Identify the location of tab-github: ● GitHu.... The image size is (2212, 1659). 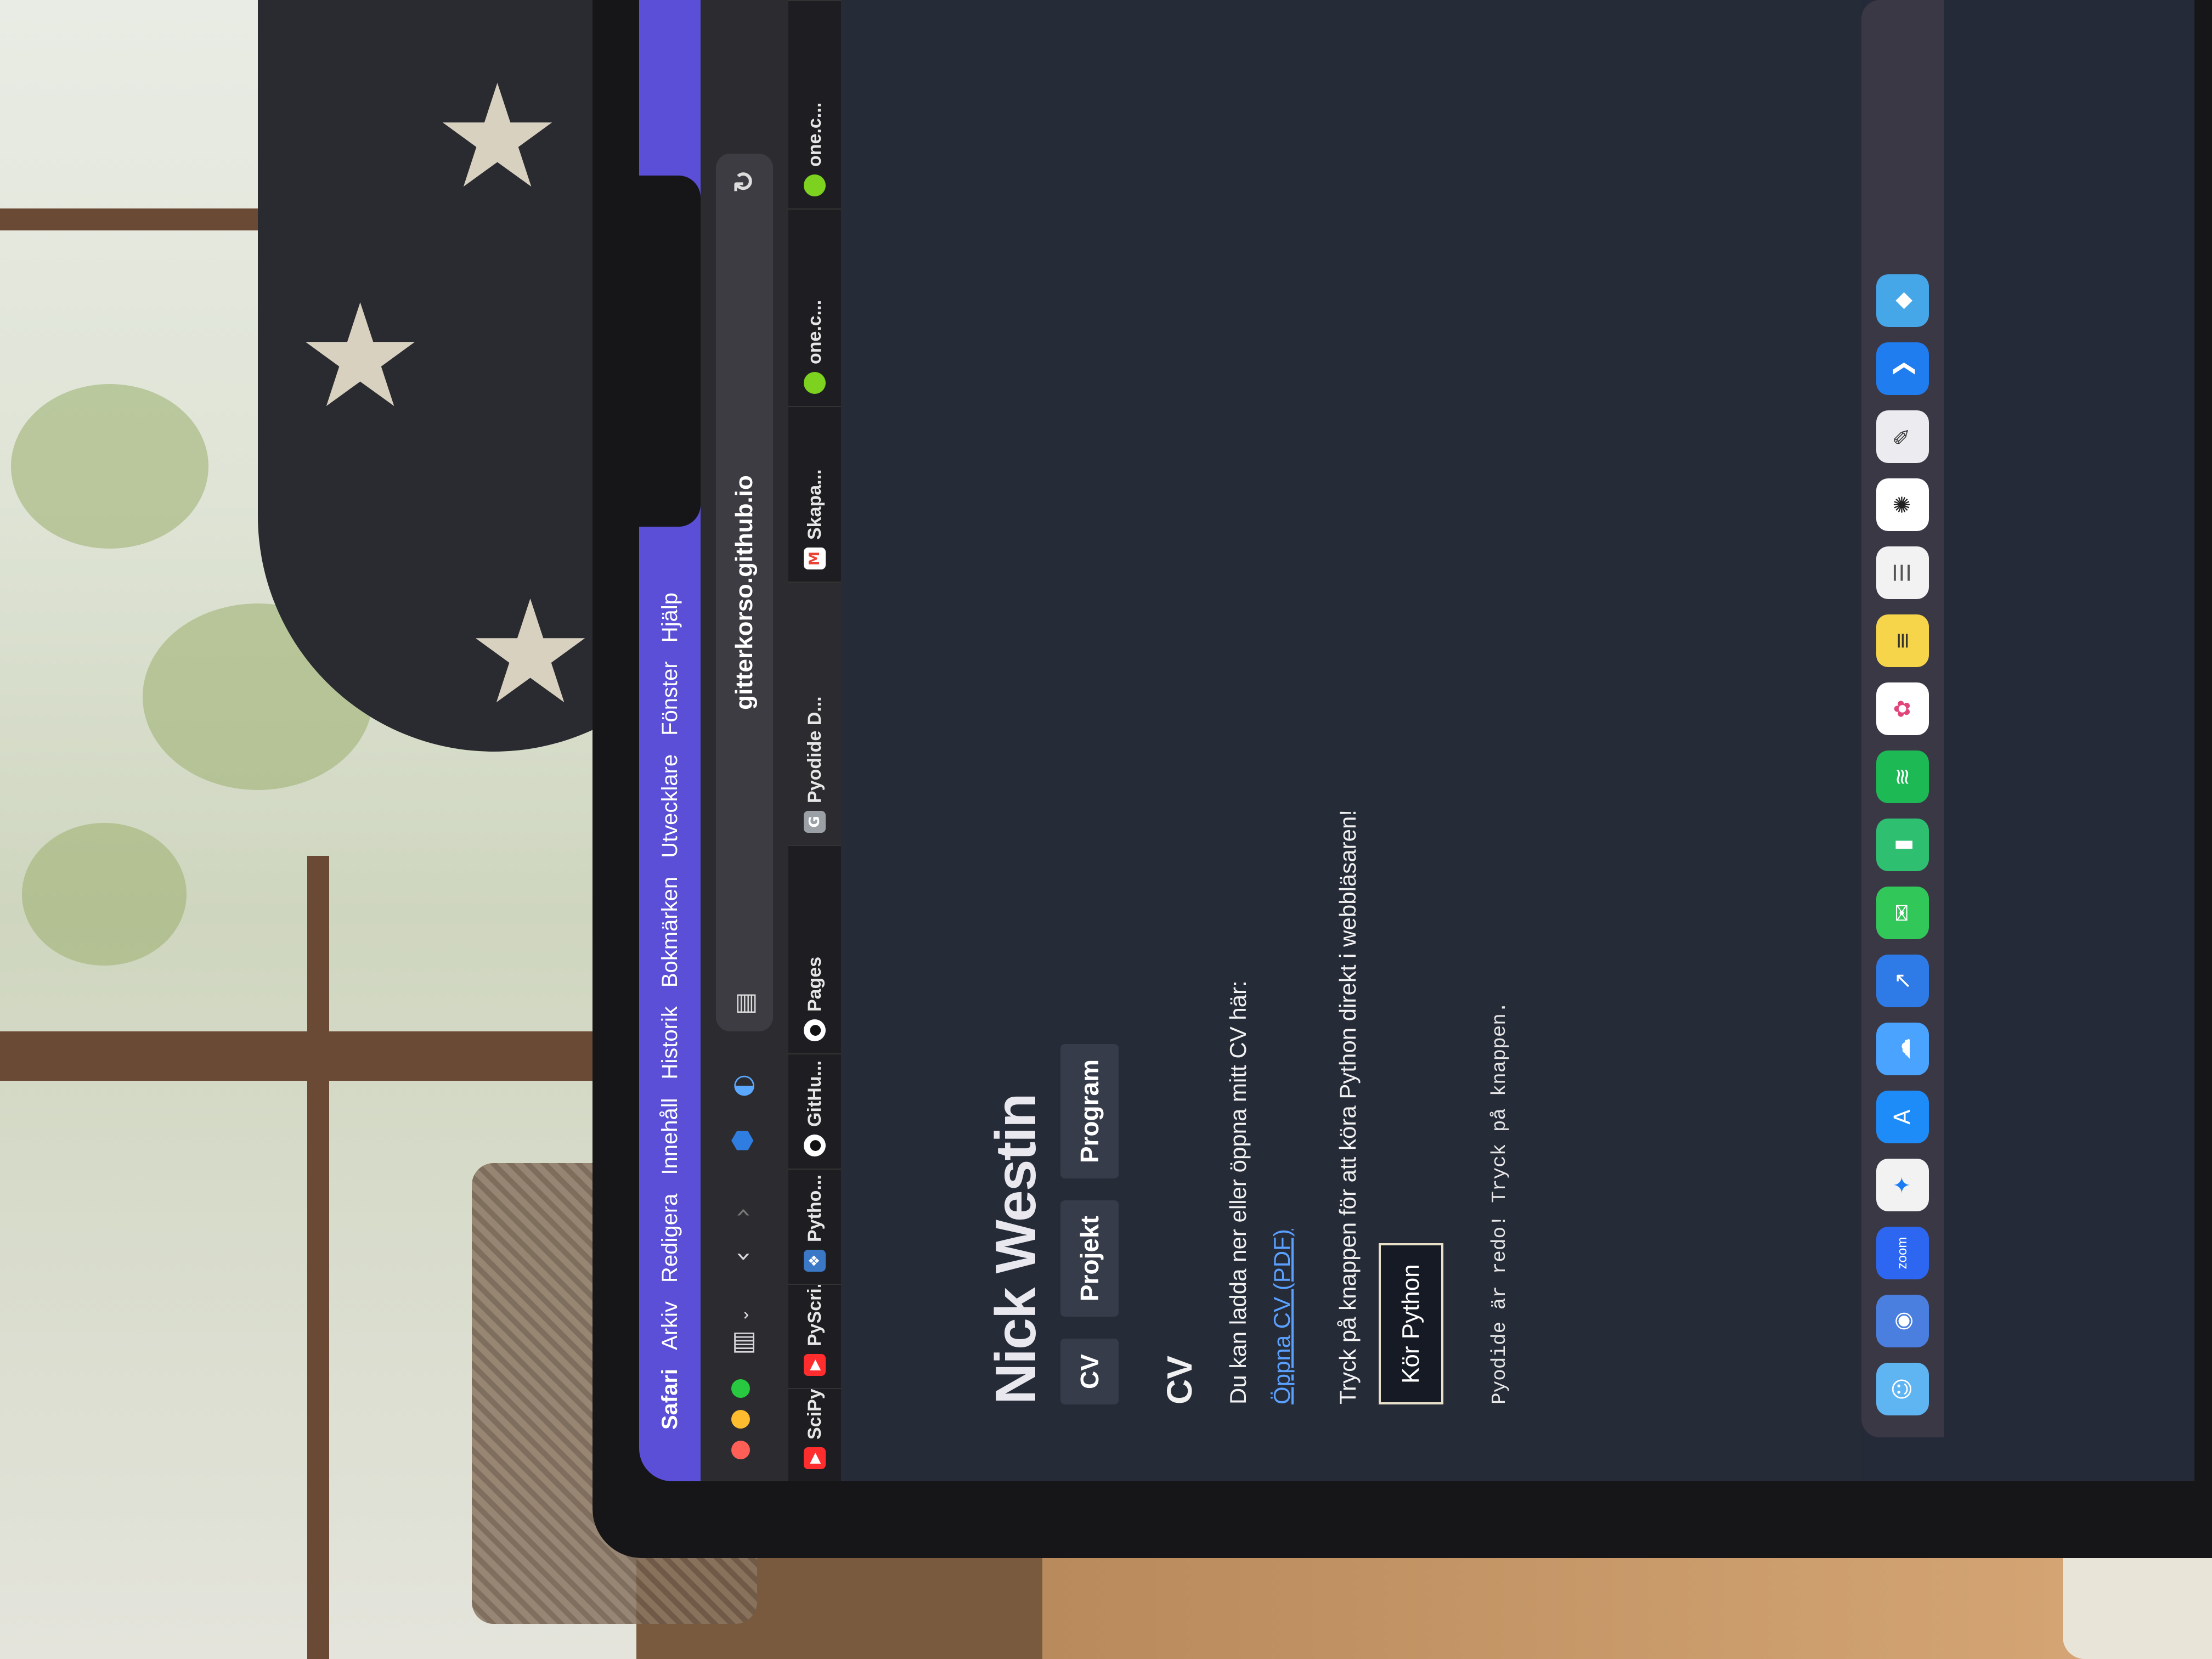
(814, 1111).